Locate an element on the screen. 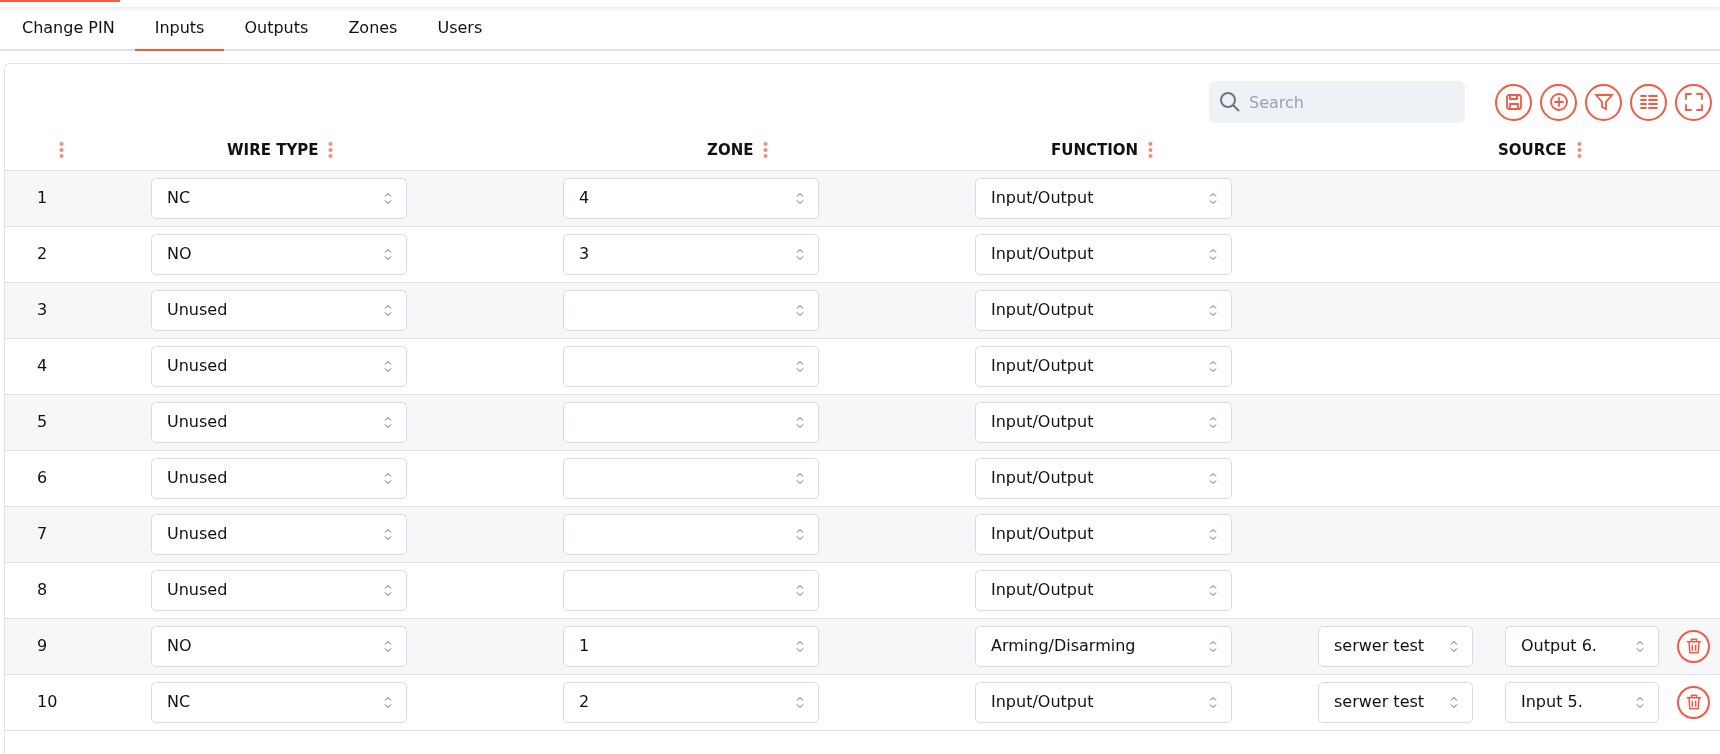 The image size is (1720, 754). tab: Outputs is located at coordinates (276, 29).